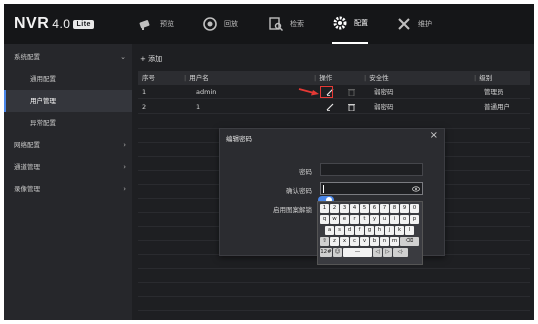  What do you see at coordinates (359, 230) in the screenshot?
I see `key: f` at bounding box center [359, 230].